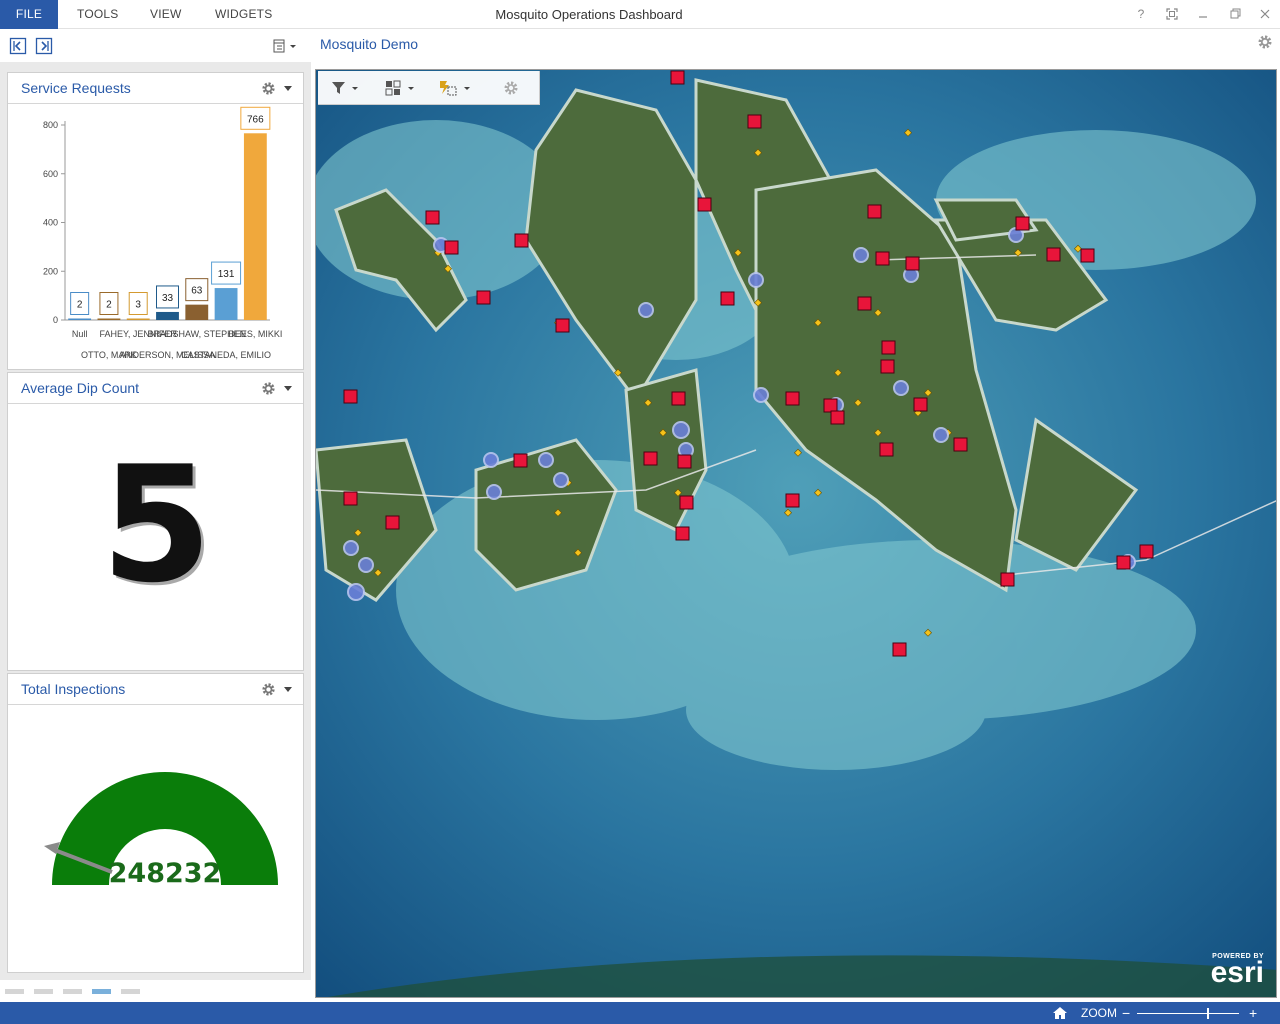  I want to click on zoom-in-button: +, so click(1253, 1013).